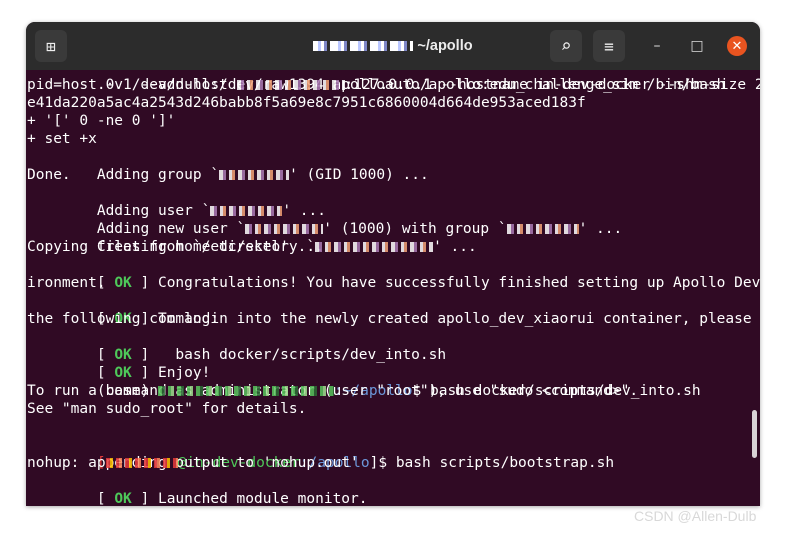 This screenshot has height=533, width=786. I want to click on title-bar: ⊞ ~/apollo ⌕ ≡ – □ ✕, so click(393, 46).